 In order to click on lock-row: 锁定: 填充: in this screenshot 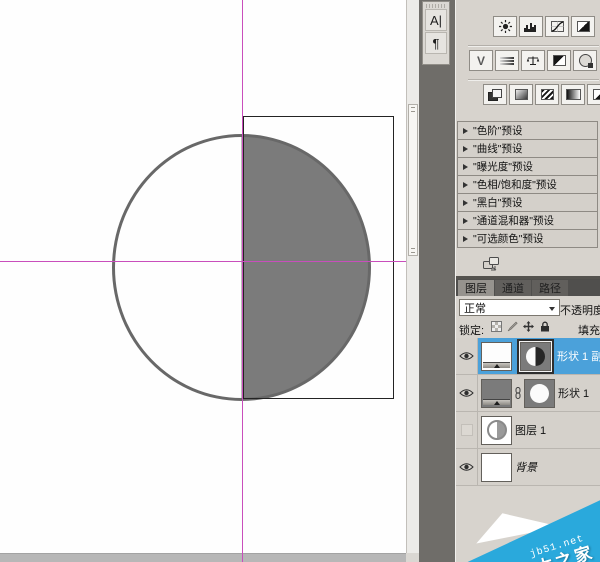, I will do `click(528, 328)`.